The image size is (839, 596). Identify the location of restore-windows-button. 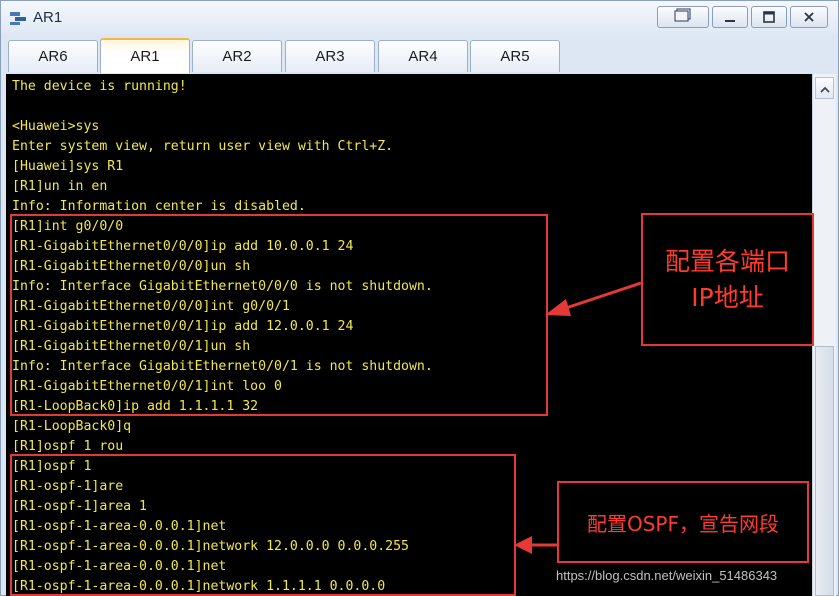
(683, 17).